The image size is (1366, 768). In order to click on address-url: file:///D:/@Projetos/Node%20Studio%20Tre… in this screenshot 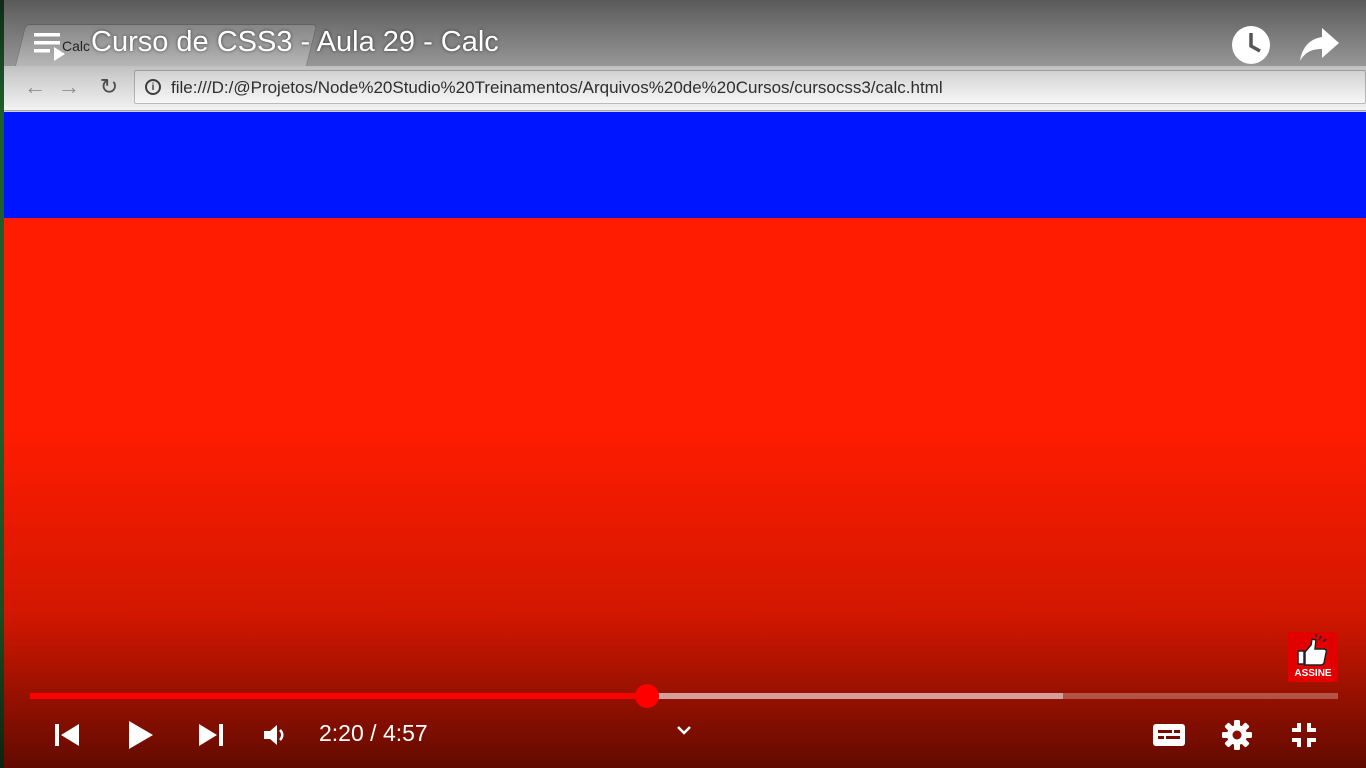, I will do `click(557, 87)`.